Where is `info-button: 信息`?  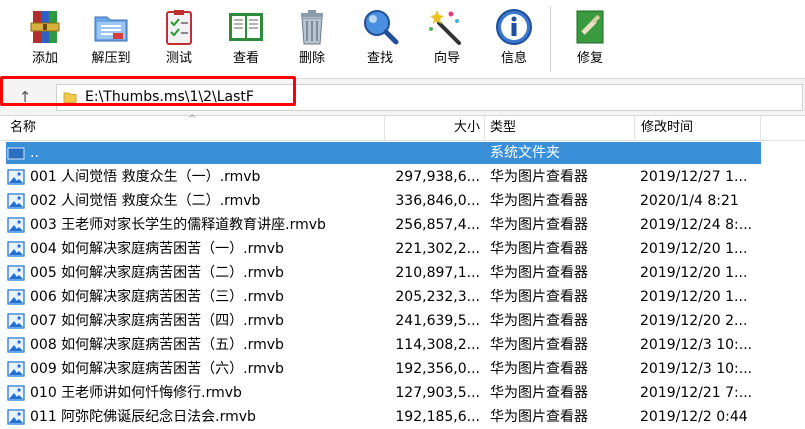 info-button: 信息 is located at coordinates (514, 39).